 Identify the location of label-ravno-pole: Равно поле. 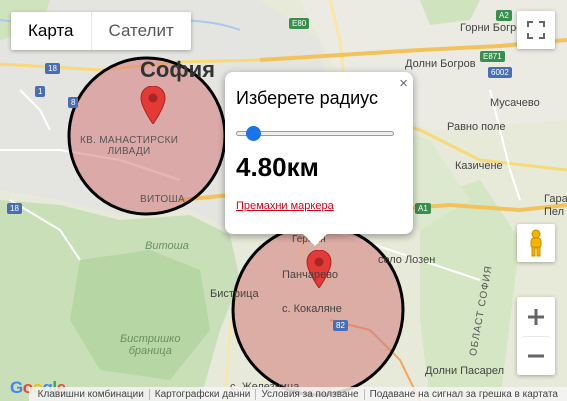
(476, 127).